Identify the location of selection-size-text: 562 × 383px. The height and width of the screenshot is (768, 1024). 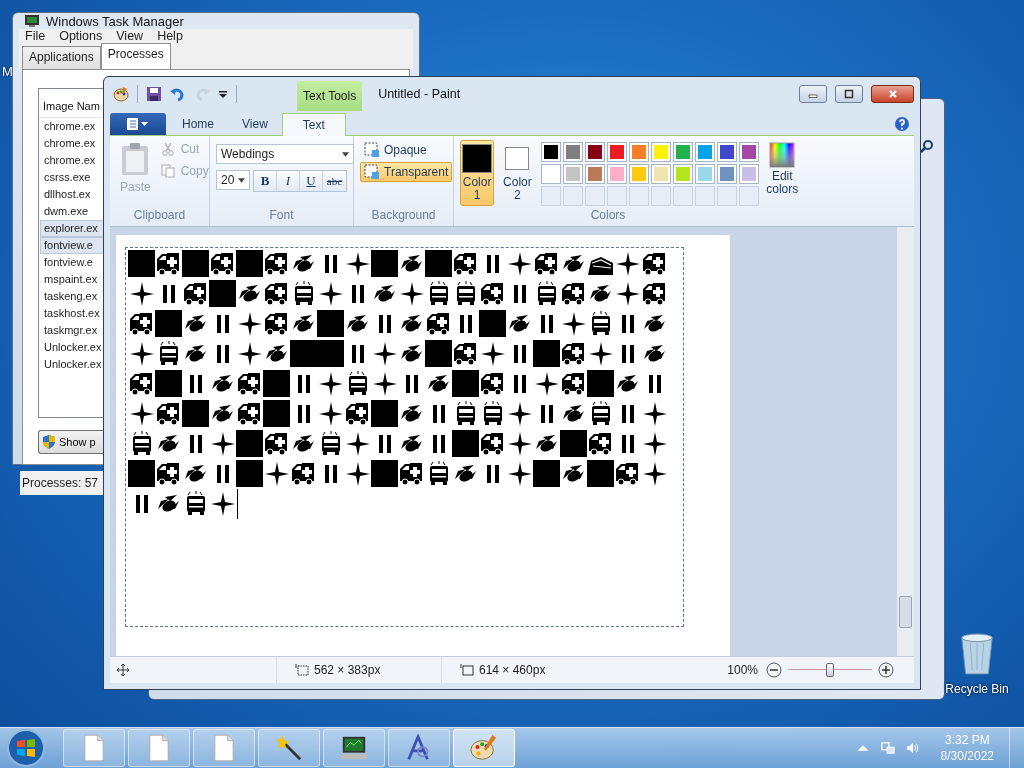
(347, 670).